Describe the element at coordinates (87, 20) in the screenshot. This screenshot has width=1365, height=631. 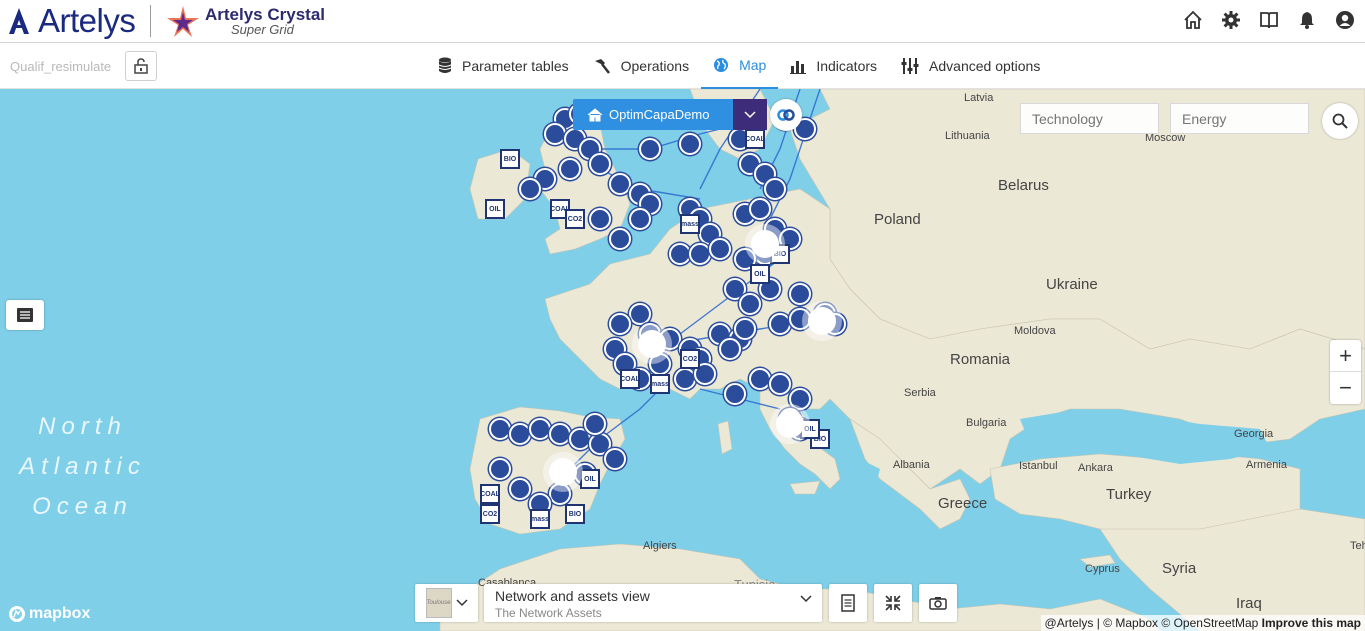
I see `artelys-wordmark: Artelys` at that location.